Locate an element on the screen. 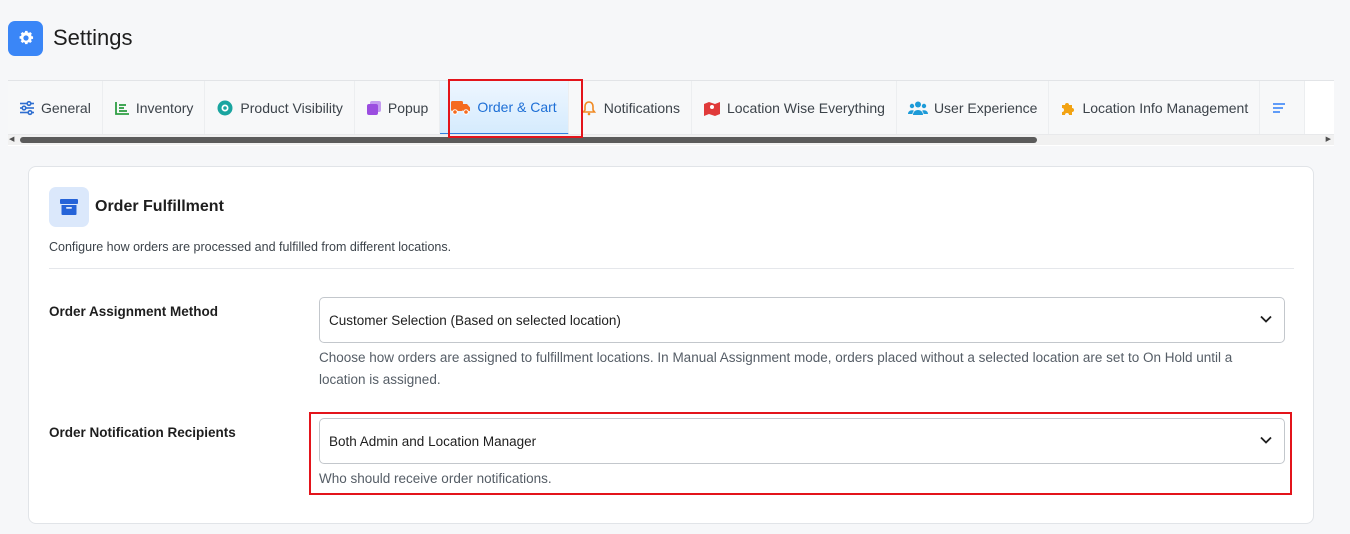 The width and height of the screenshot is (1350, 534). tab-location-info-management: Location Info Management is located at coordinates (1155, 107).